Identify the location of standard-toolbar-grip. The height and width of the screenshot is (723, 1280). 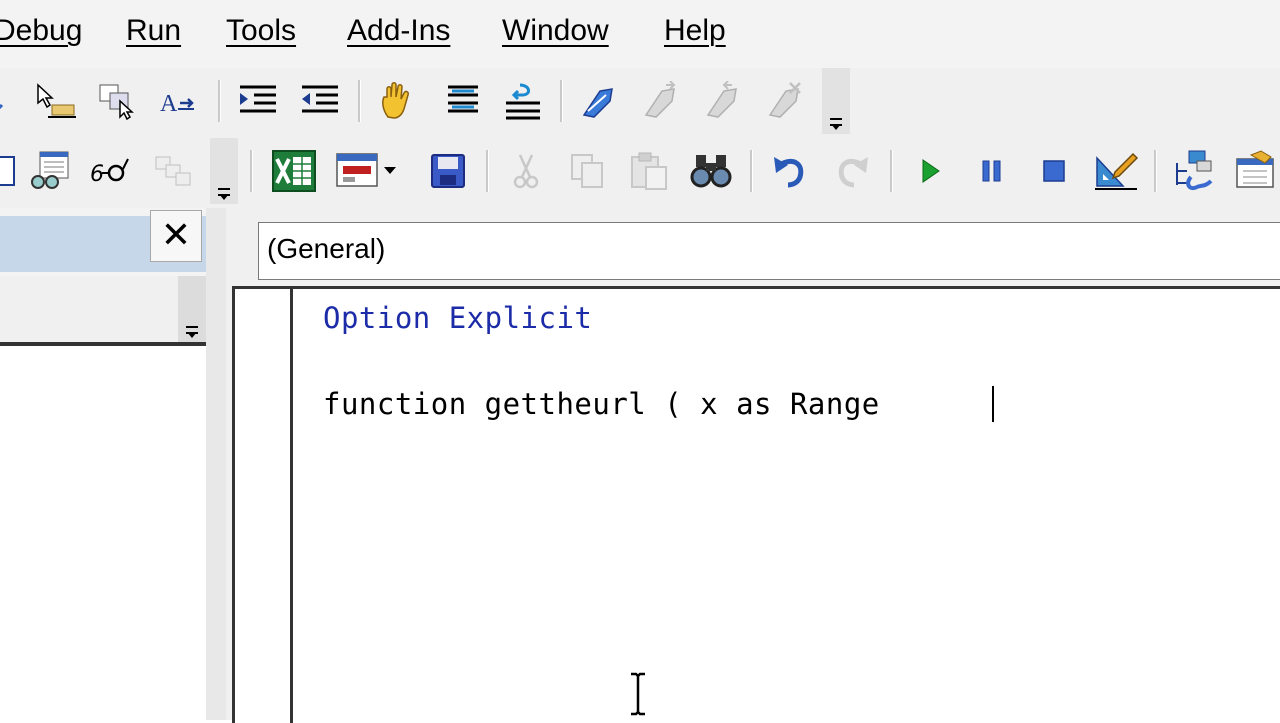
(224, 171).